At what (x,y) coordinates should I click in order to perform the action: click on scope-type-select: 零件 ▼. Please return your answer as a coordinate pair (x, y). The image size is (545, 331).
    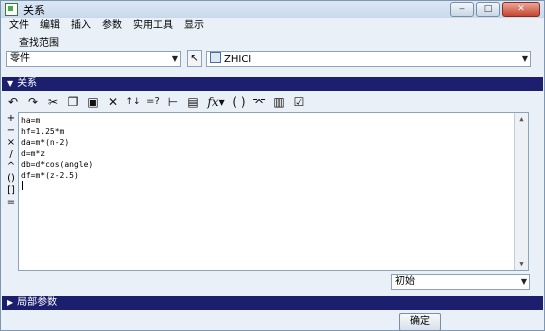
    Looking at the image, I should click on (93, 59).